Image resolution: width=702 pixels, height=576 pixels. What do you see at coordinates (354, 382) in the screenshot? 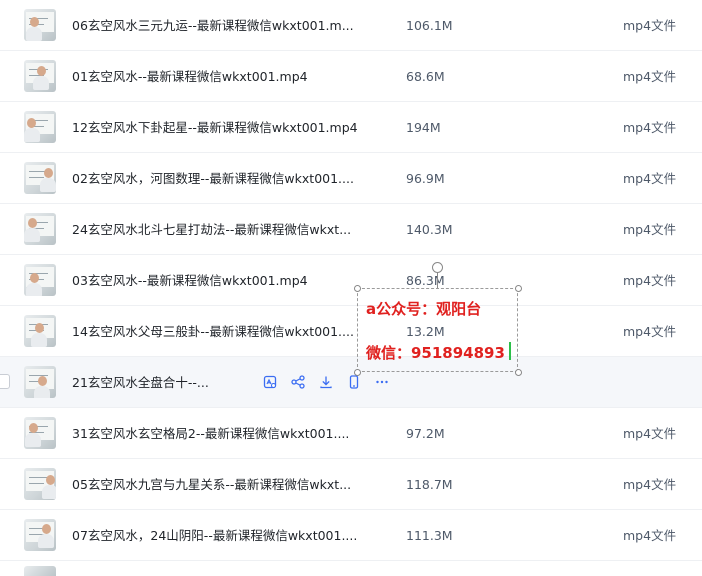
I see `phone-icon` at bounding box center [354, 382].